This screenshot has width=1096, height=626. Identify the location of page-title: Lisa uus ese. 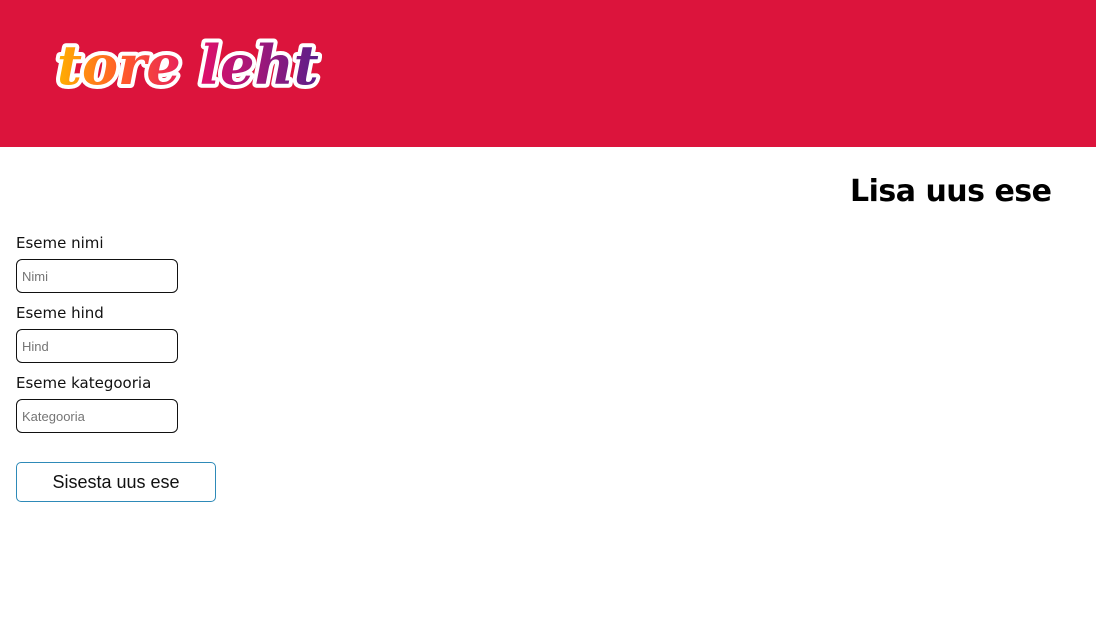
(951, 191).